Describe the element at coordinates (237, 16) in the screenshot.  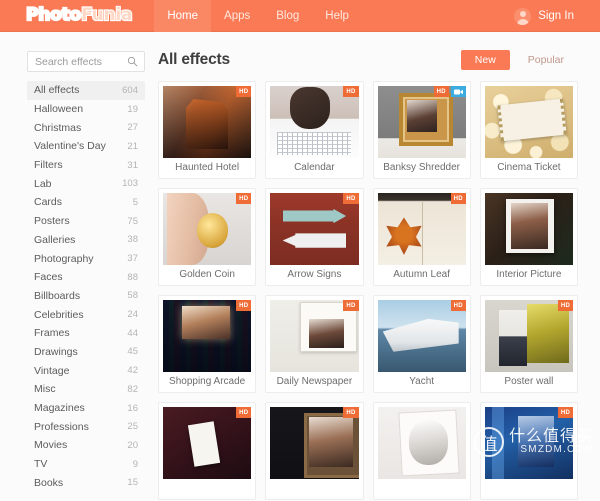
I see `nav-item-apps: Apps` at that location.